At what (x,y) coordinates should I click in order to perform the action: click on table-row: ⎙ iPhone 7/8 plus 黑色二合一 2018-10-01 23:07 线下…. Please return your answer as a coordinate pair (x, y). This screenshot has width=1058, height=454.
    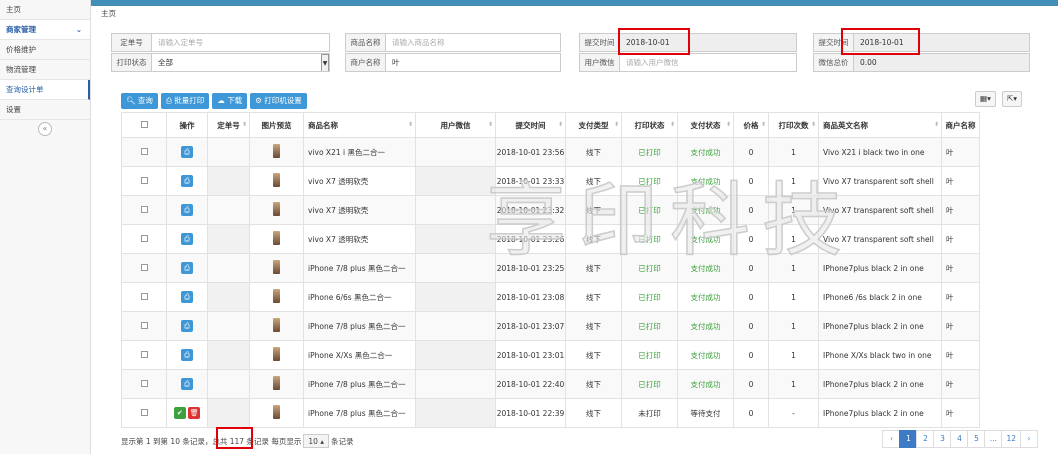
    Looking at the image, I should click on (550, 326).